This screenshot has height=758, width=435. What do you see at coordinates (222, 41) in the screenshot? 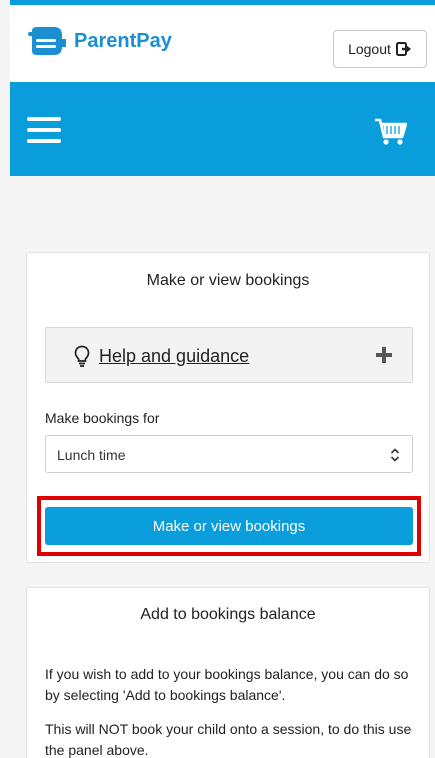
I see `top-header: ParentPay Logout` at bounding box center [222, 41].